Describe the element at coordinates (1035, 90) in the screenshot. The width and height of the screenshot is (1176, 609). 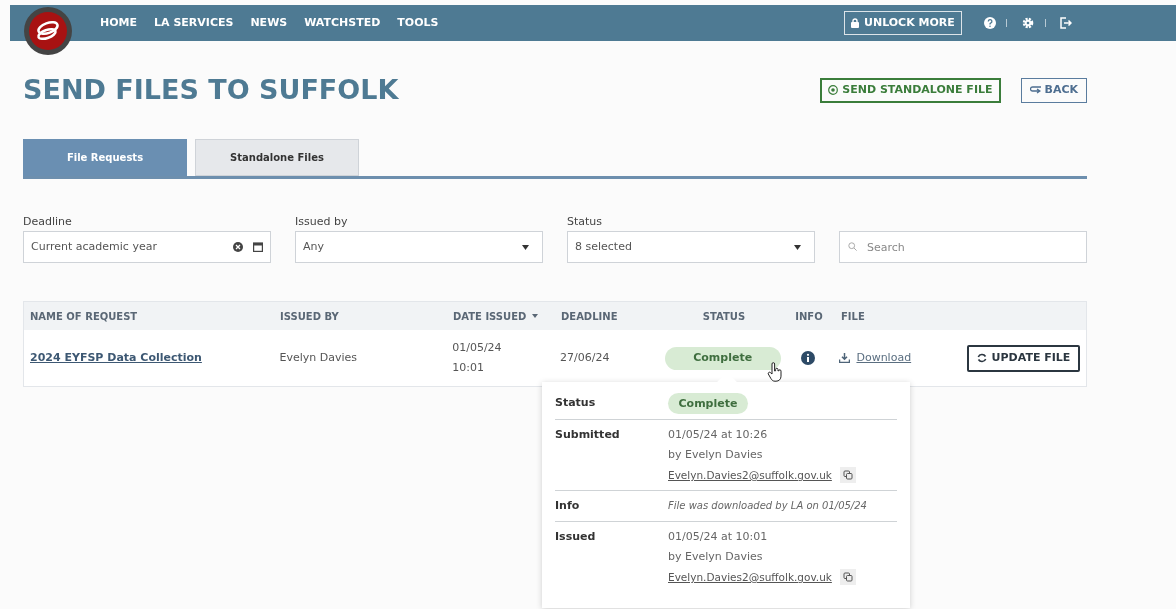
I see `return-arrow-icon` at that location.